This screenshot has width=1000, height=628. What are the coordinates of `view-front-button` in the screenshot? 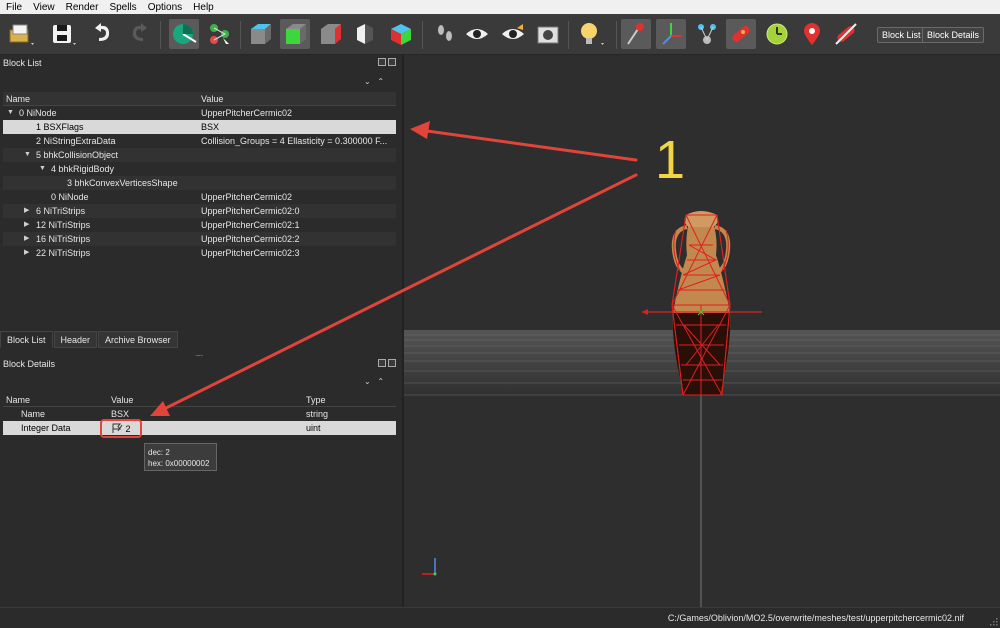 It's located at (295, 34).